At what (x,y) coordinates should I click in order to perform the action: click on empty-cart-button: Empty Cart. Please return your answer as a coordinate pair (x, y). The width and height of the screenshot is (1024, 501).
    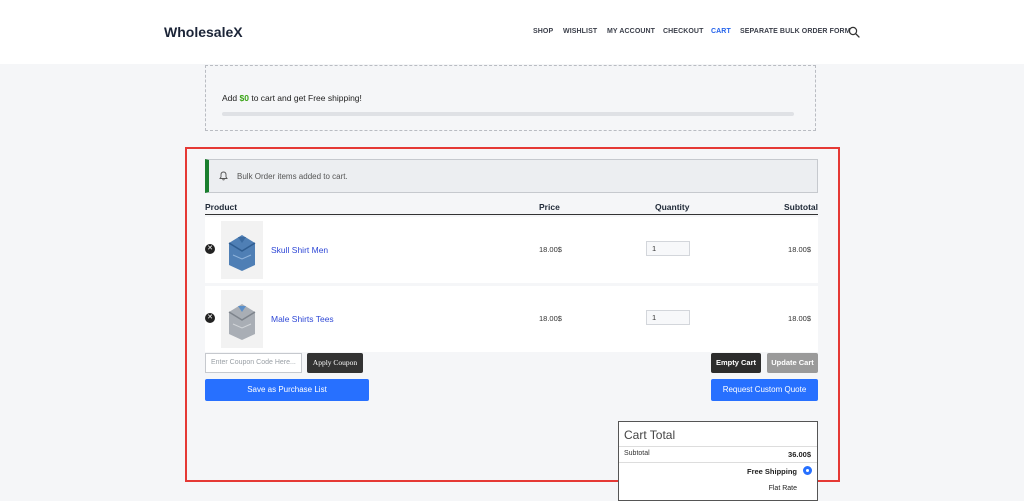
    Looking at the image, I should click on (736, 363).